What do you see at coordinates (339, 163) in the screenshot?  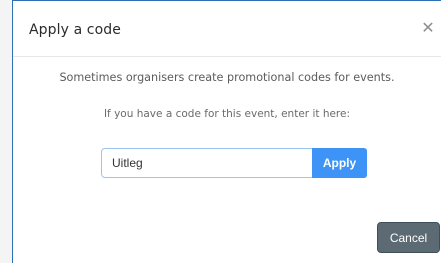 I see `apply-button: Apply` at bounding box center [339, 163].